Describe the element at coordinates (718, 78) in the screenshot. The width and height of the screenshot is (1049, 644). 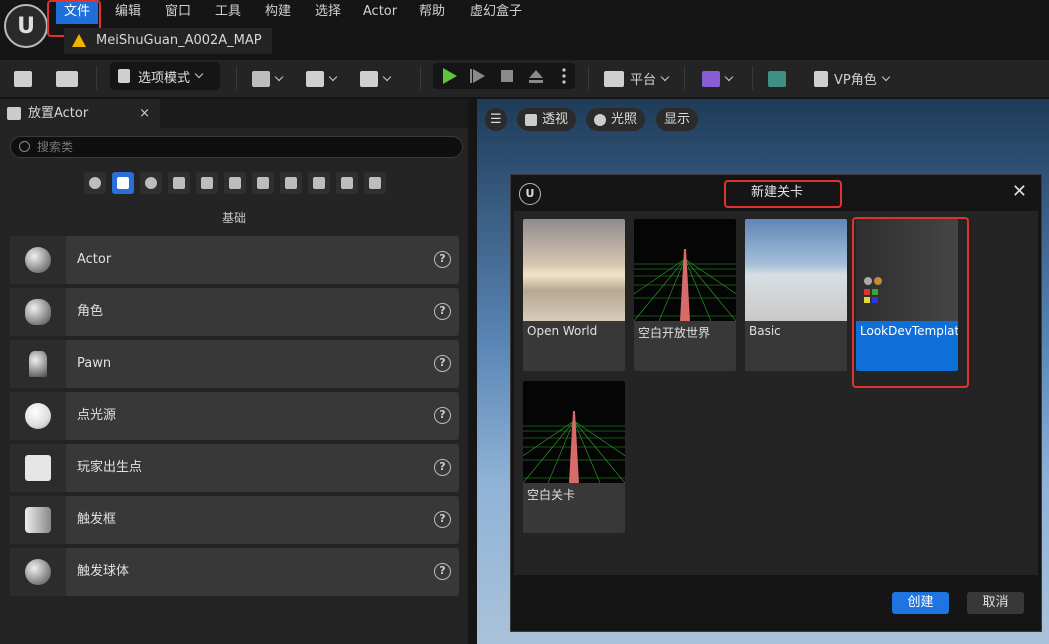
I see `plugin-button` at that location.